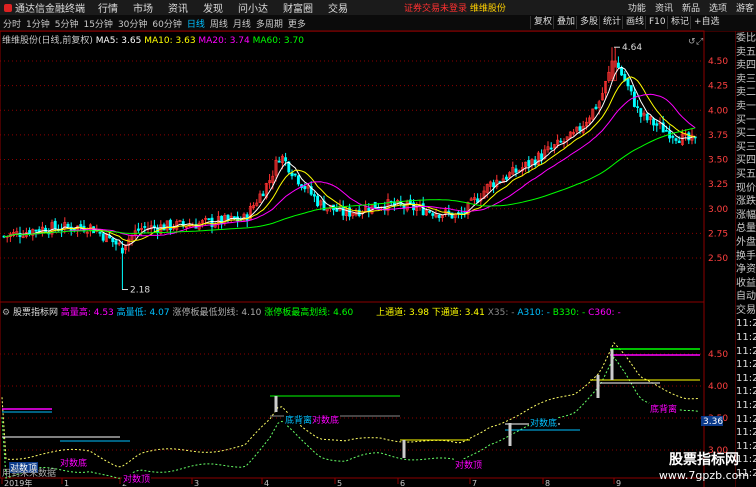 This screenshot has height=487, width=756. Describe the element at coordinates (746, 147) in the screenshot. I see `quote-row-8: 买三` at that location.